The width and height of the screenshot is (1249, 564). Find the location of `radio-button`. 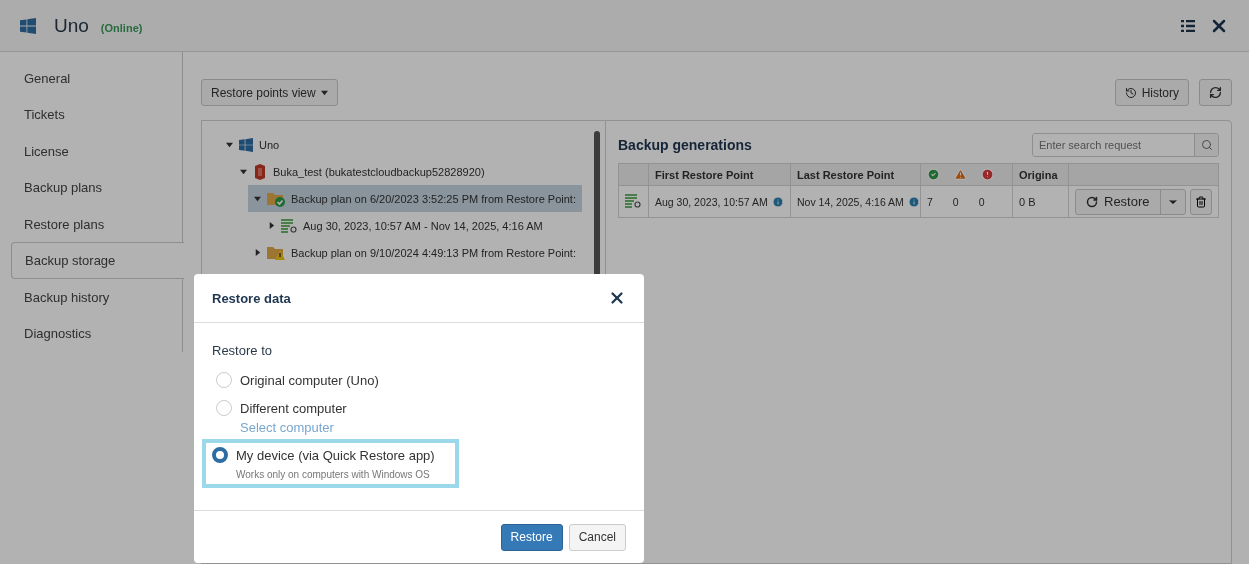

radio-button is located at coordinates (220, 455).